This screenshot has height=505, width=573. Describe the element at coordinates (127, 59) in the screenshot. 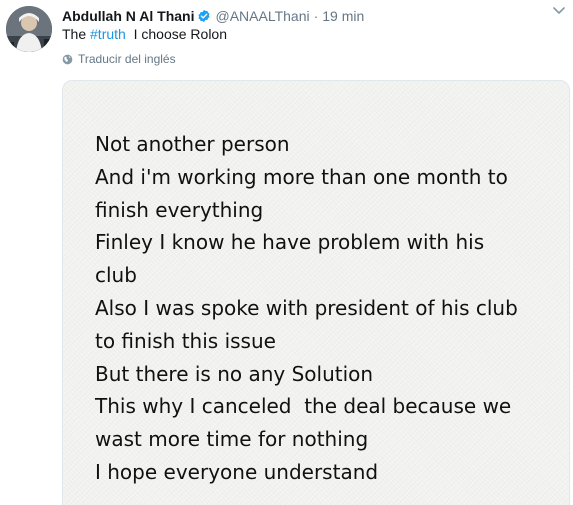

I see `translate-label: Traducir del inglés` at that location.